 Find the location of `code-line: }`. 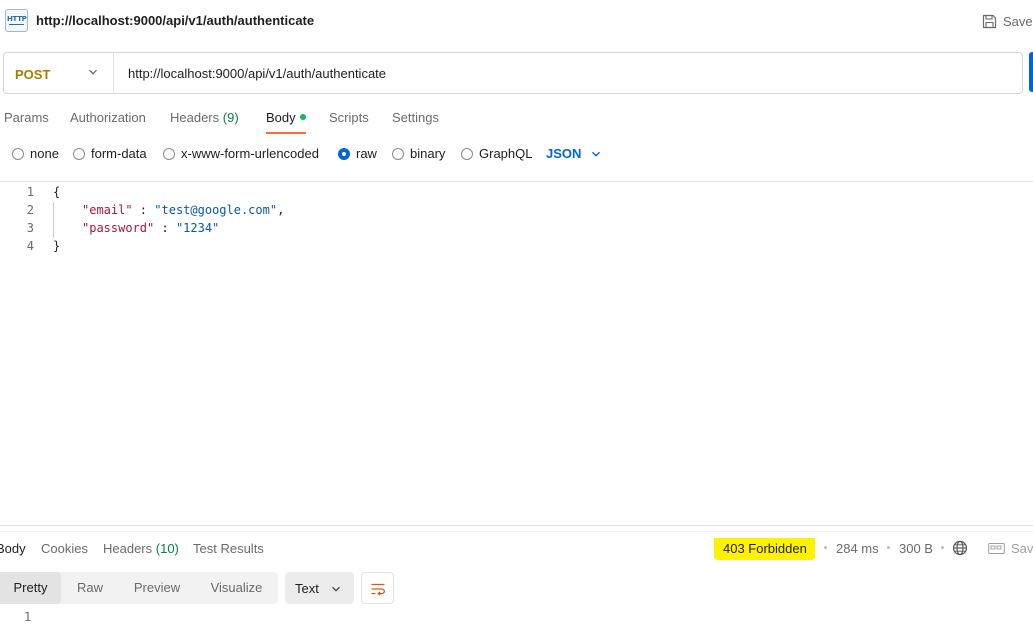

code-line: } is located at coordinates (57, 246).